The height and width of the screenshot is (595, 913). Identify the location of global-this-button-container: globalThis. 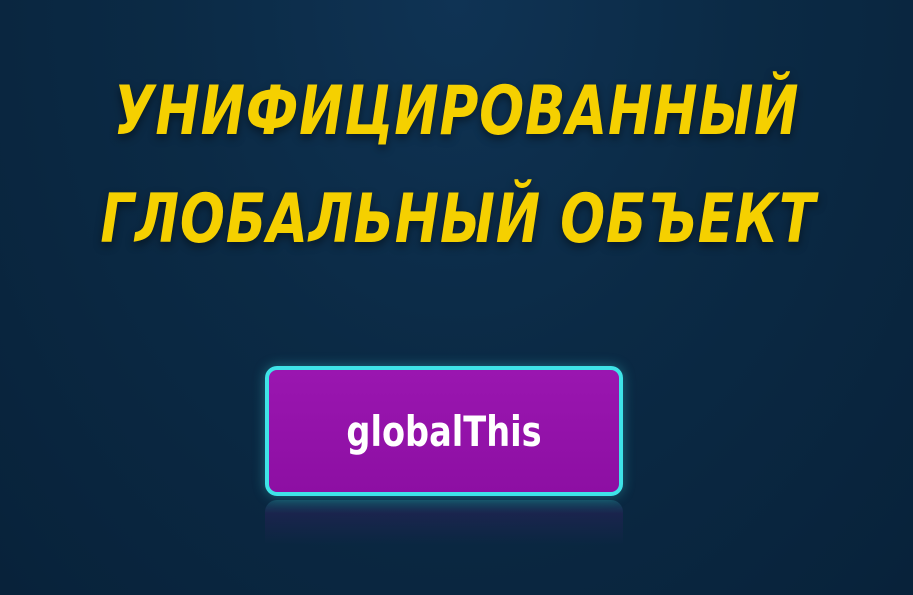
(444, 431).